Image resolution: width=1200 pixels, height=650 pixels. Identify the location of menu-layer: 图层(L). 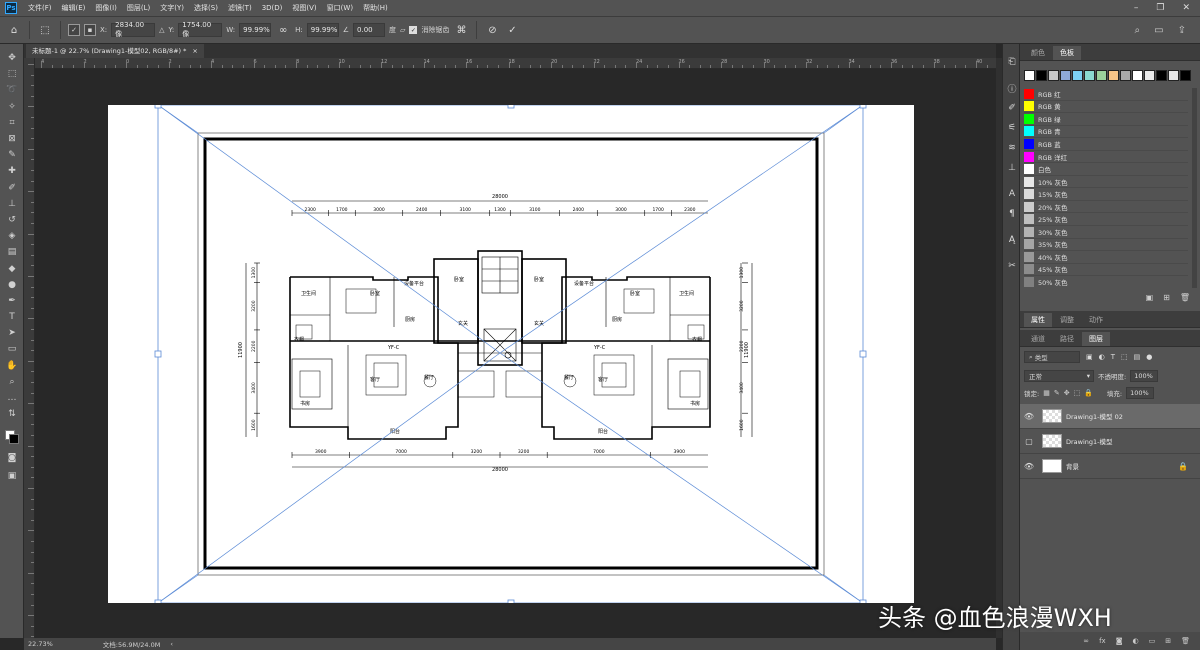
(138, 8).